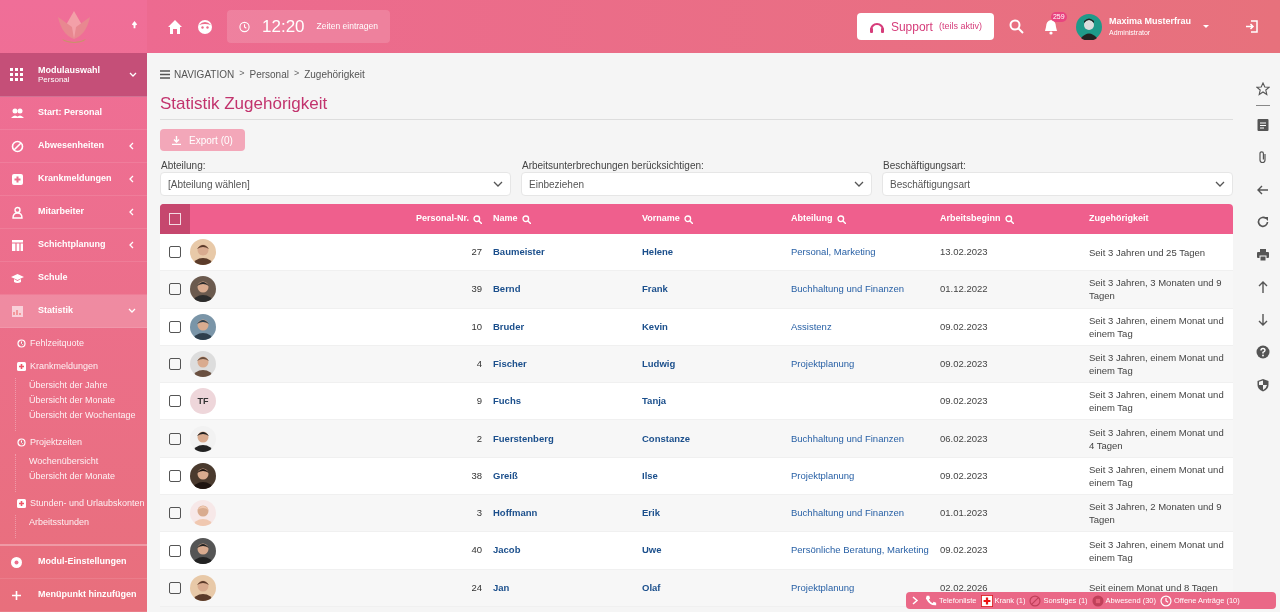 Image resolution: width=1280 pixels, height=612 pixels. I want to click on breadcrumb-item: Zugehörigkeit, so click(334, 74).